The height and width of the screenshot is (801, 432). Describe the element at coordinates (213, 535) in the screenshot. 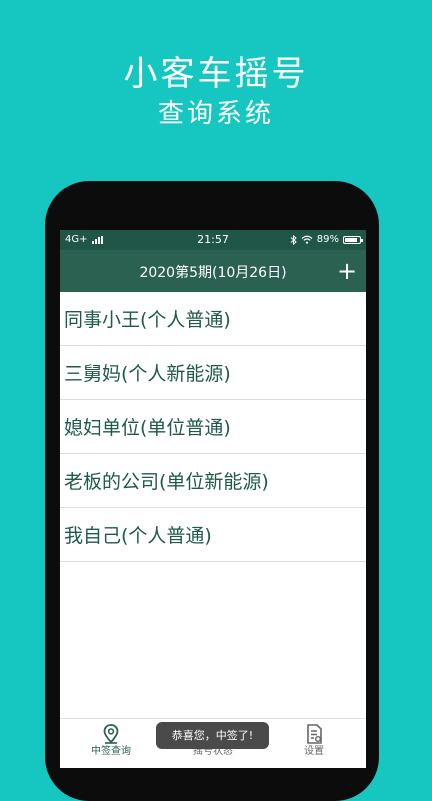

I see `list-item: 我自己(个人普通)` at that location.